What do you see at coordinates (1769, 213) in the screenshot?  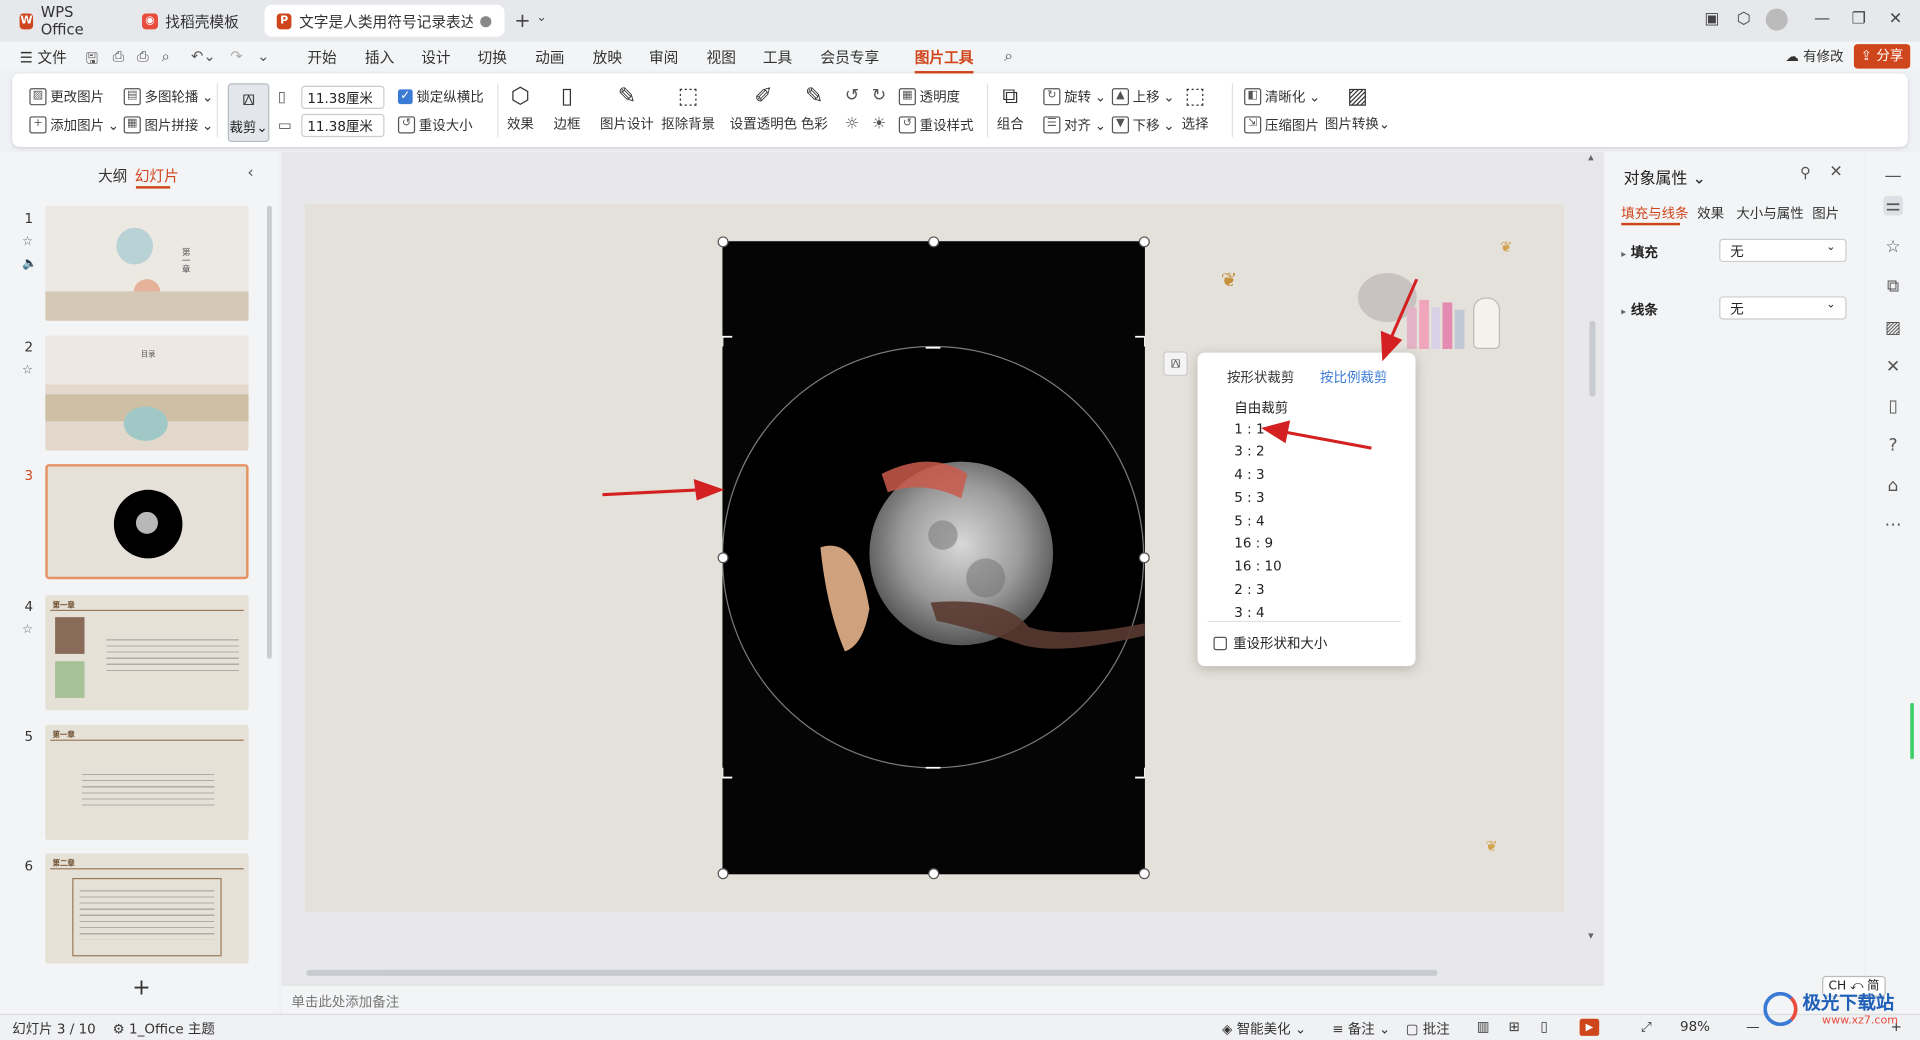 I see `tab-size-properties: 大小与属性` at bounding box center [1769, 213].